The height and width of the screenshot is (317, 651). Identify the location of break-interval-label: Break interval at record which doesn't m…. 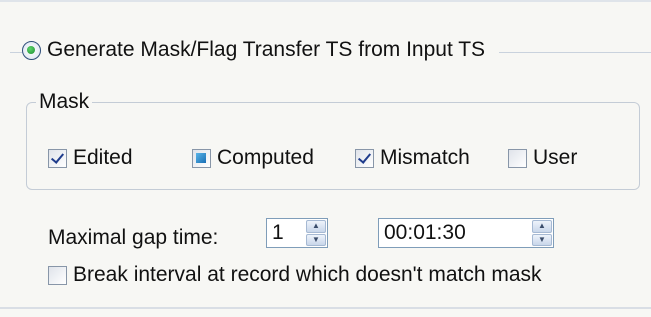
(307, 274).